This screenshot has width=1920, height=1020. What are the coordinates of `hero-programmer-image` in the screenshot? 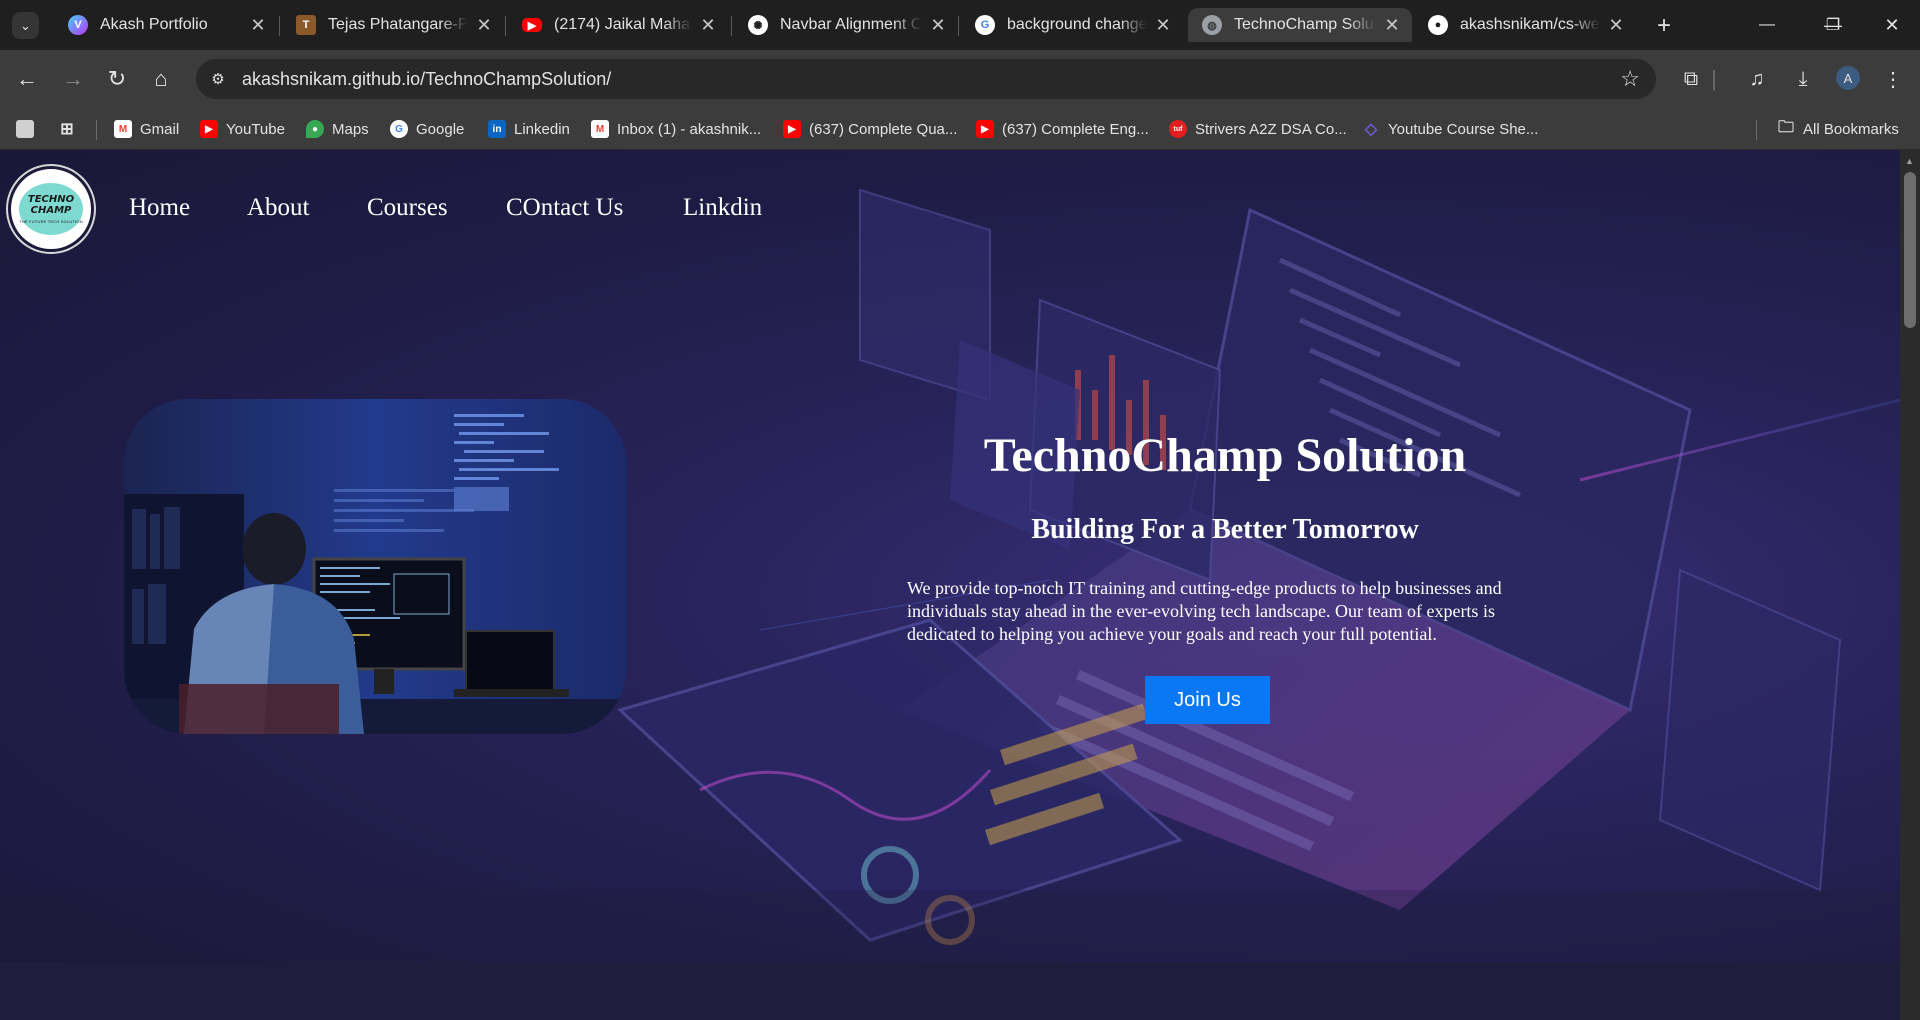 It's located at (375, 566).